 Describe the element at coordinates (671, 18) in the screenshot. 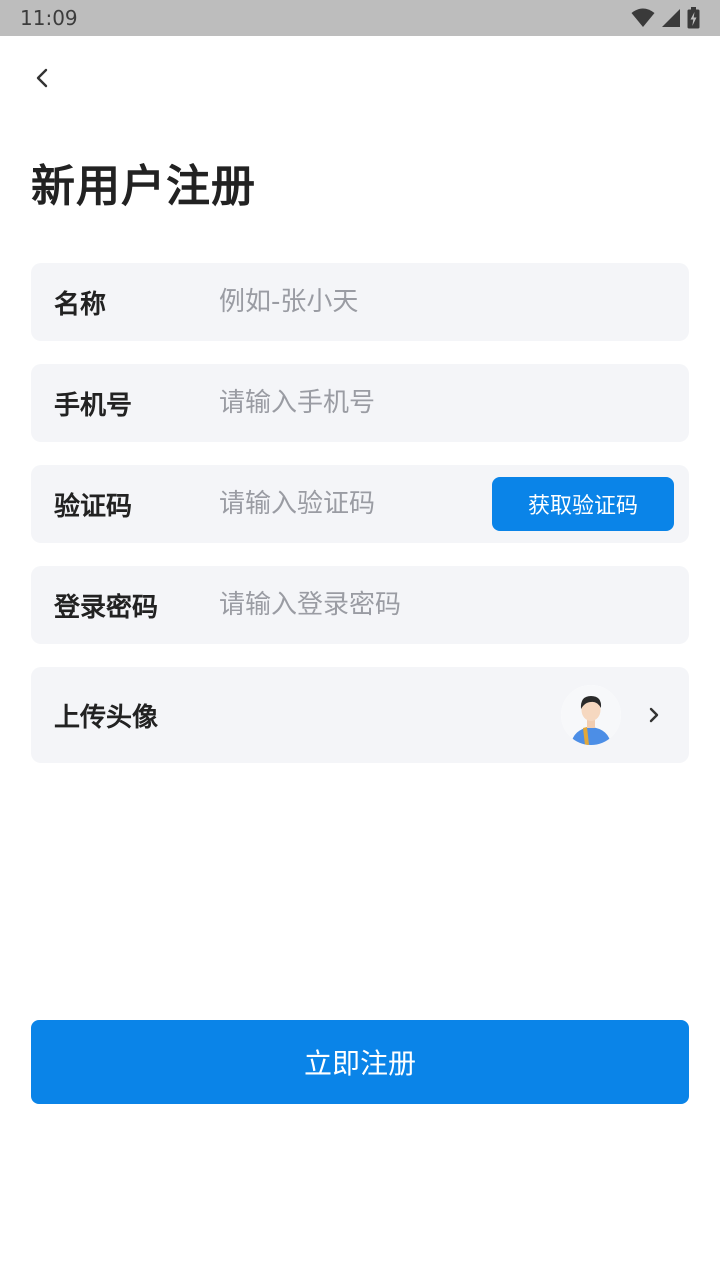

I see `signal-icon` at that location.